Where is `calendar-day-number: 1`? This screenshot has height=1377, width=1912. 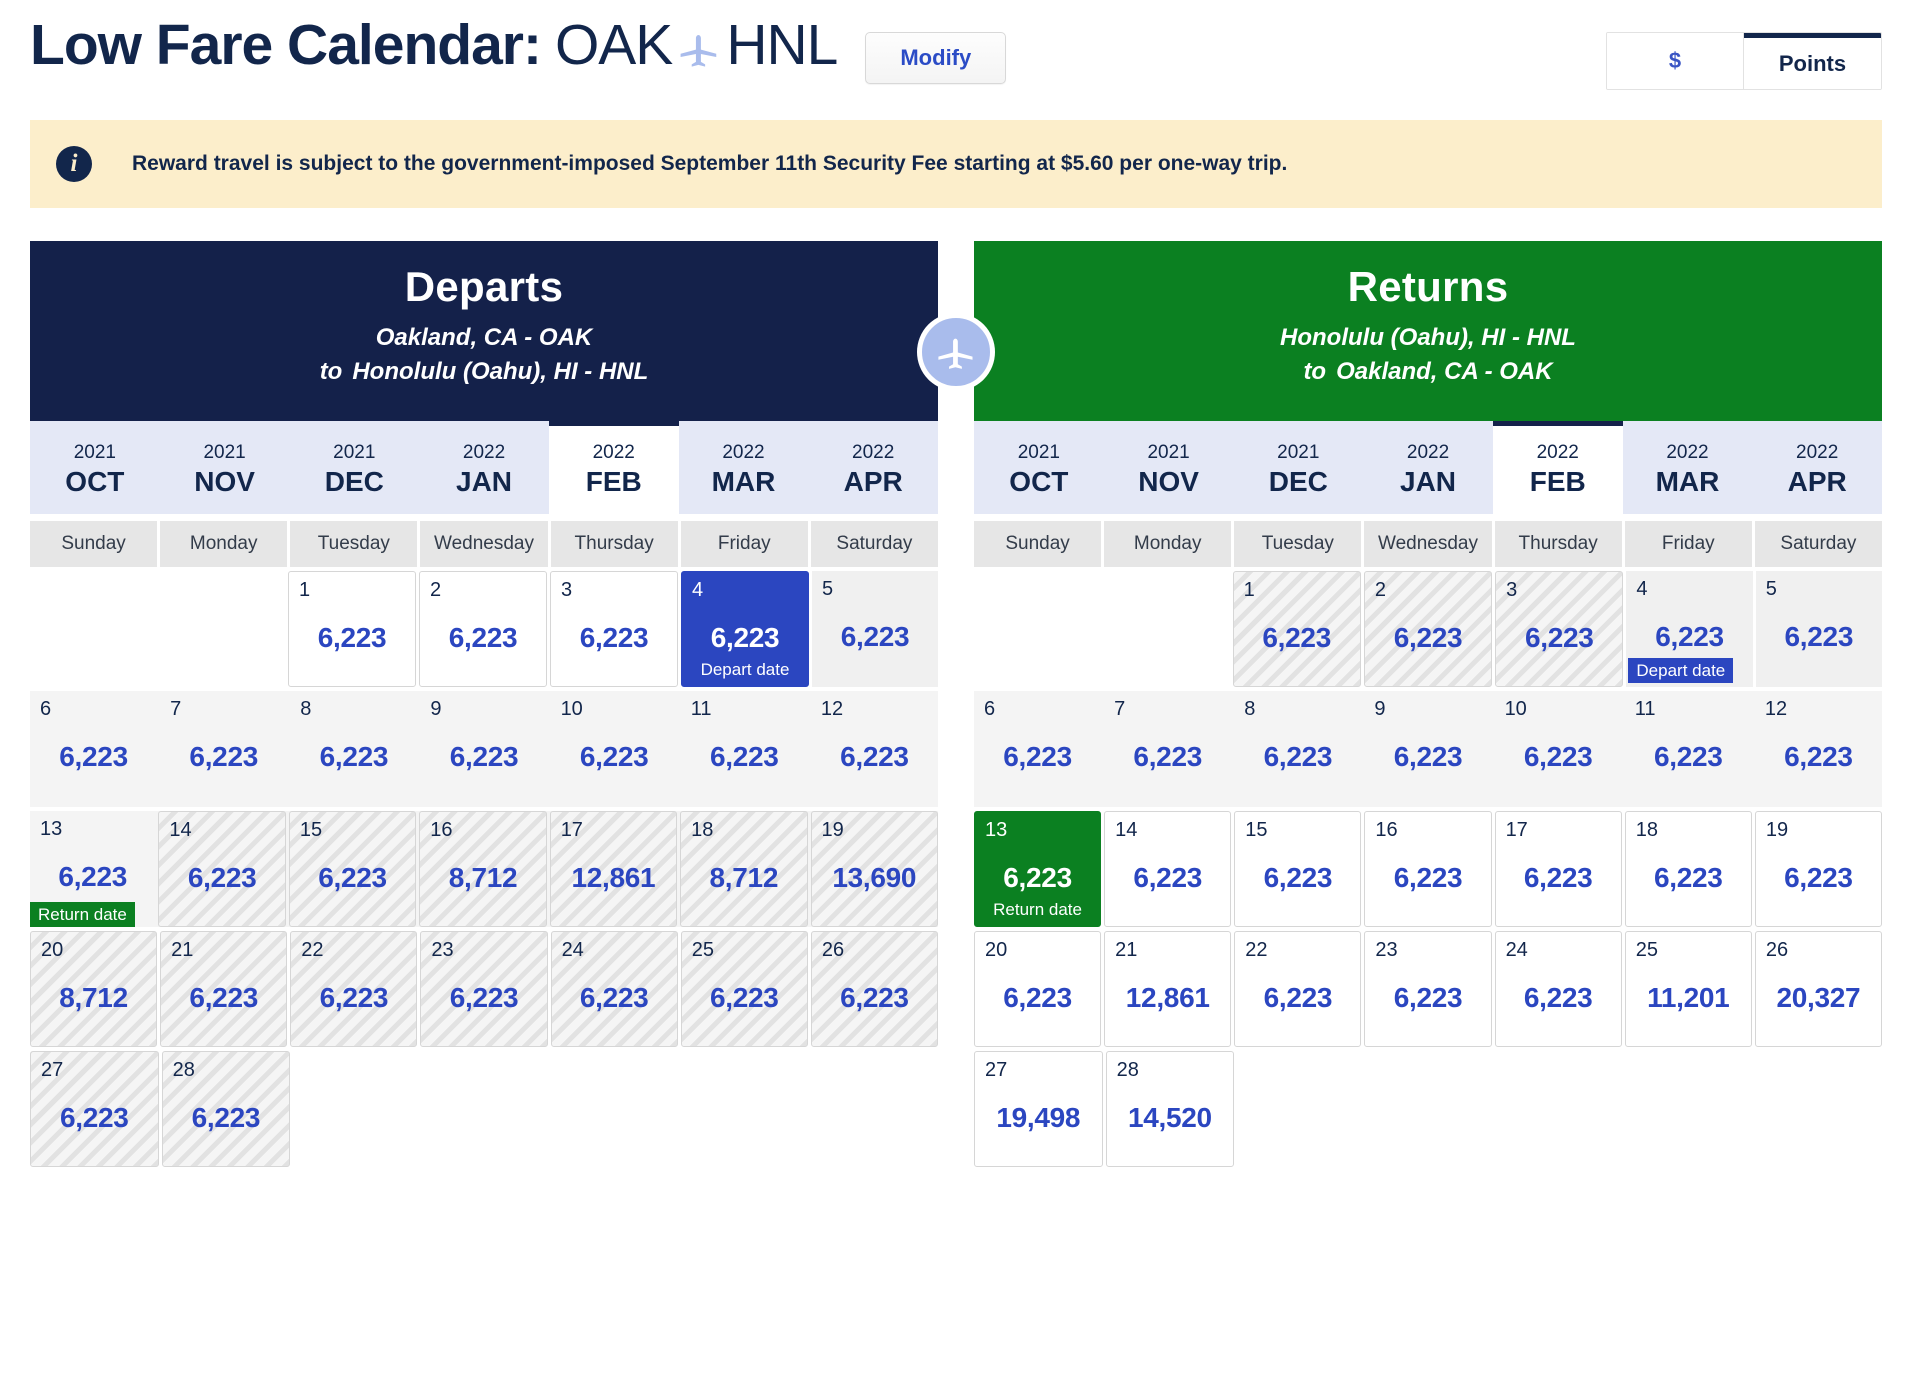 calendar-day-number: 1 is located at coordinates (1249, 590).